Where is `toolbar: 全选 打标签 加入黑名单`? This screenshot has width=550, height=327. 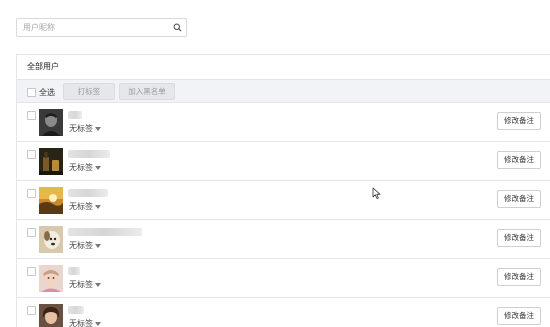
toolbar: 全选 打标签 加入黑名单 is located at coordinates (283, 91).